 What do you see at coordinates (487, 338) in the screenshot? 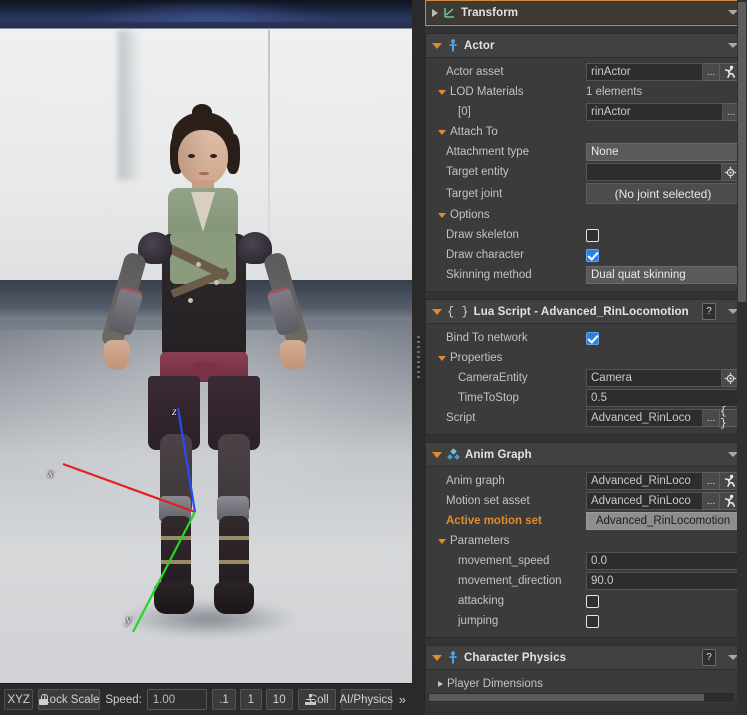
I see `label-row-bind-to-network: Bind To network` at bounding box center [487, 338].